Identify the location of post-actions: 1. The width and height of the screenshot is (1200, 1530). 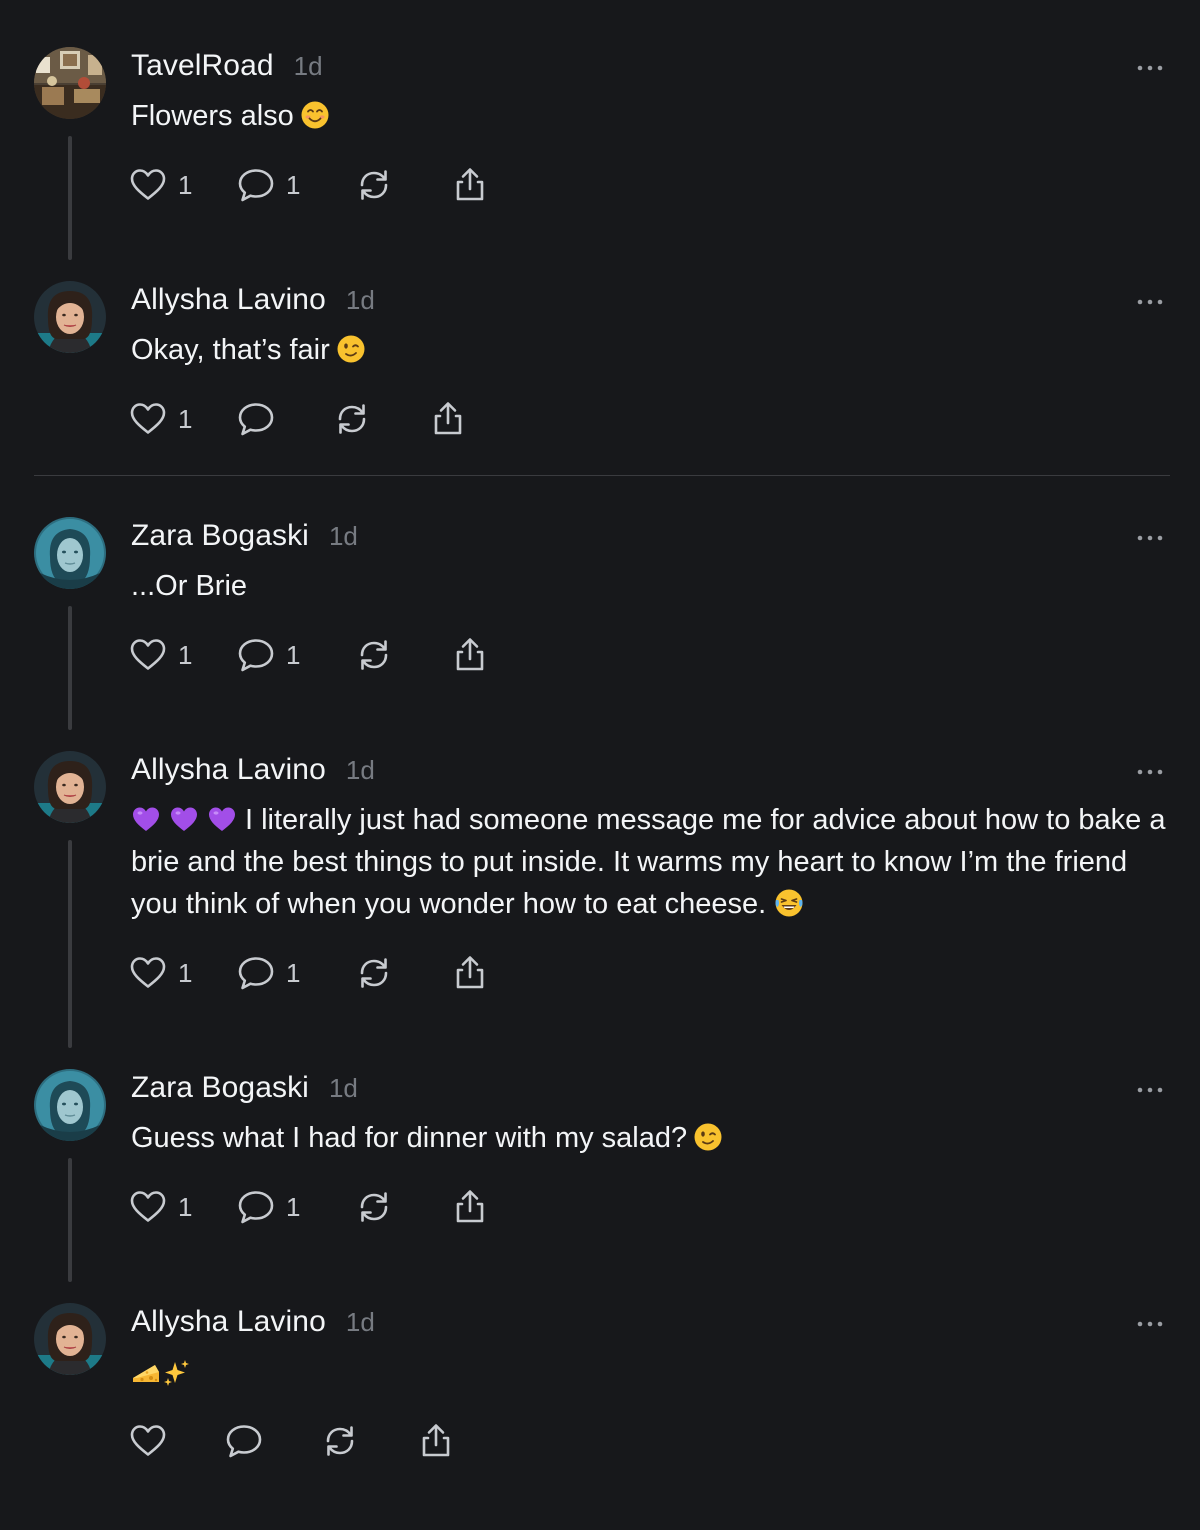
(298, 419).